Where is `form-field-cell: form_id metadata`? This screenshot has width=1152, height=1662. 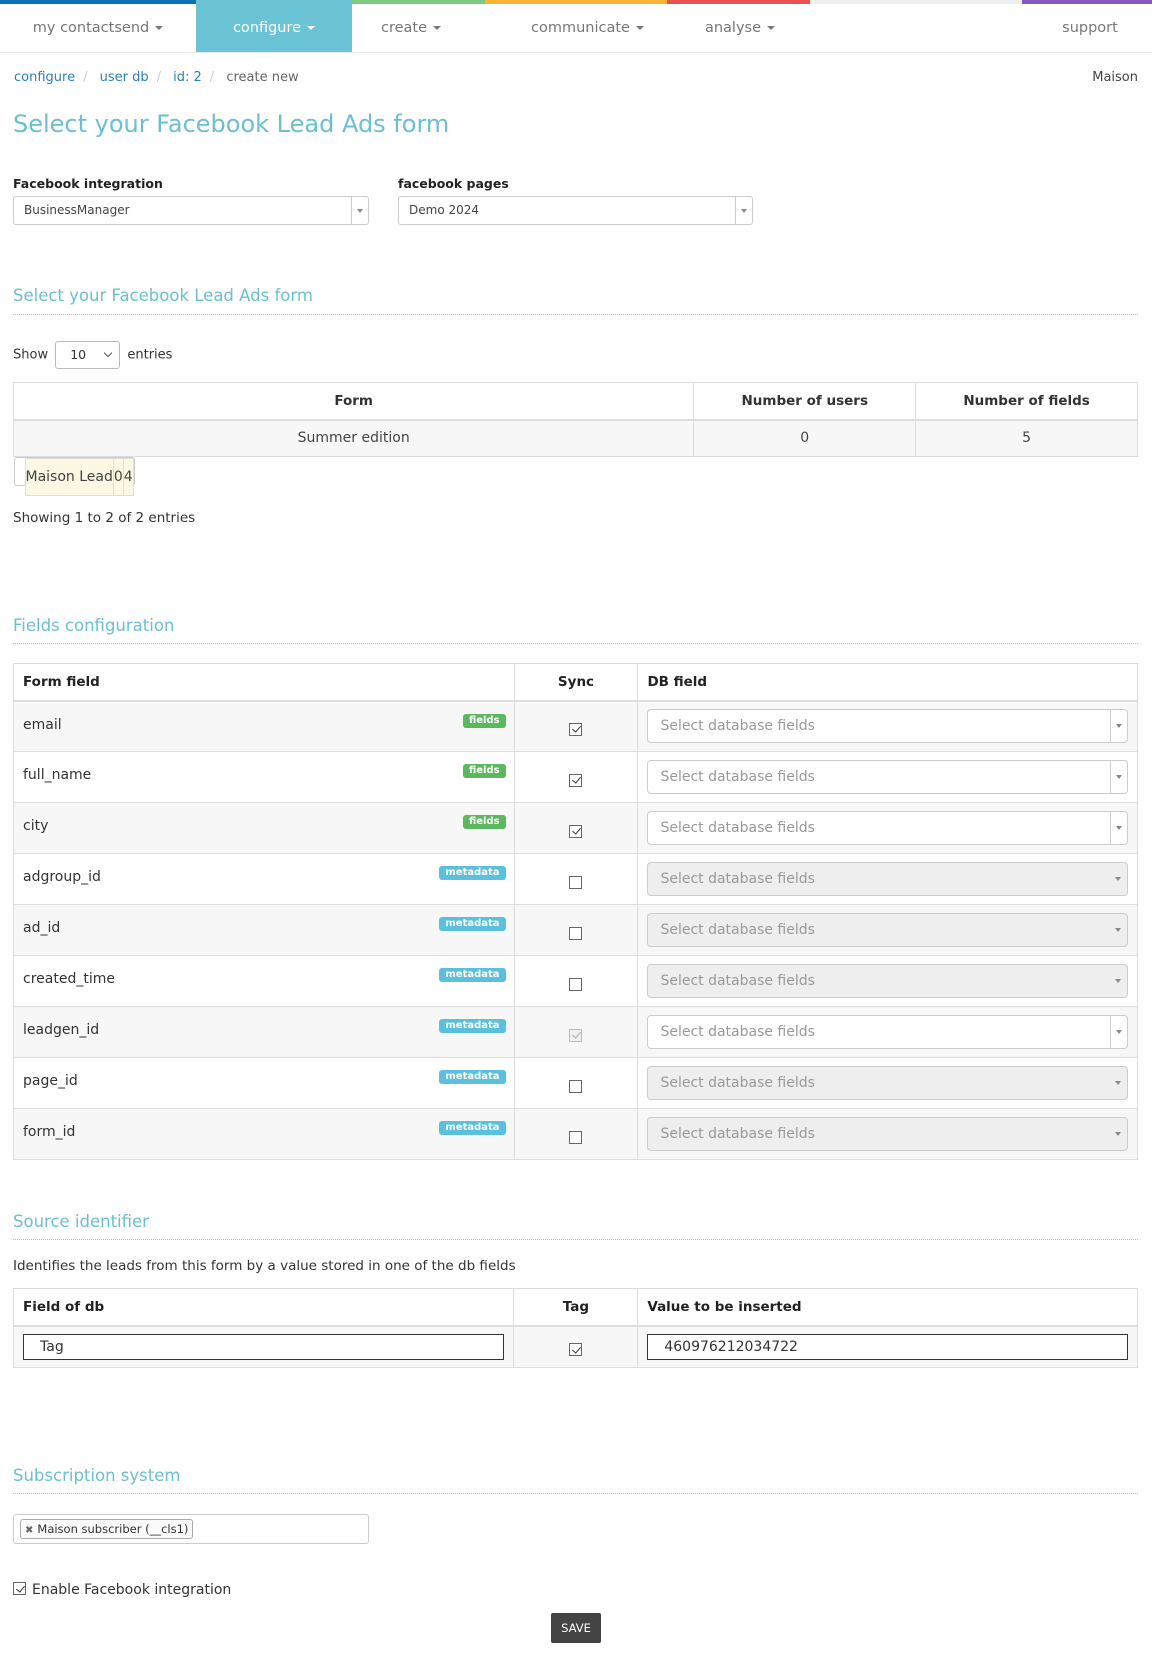
form-field-cell: form_id metadata is located at coordinates (264, 1134).